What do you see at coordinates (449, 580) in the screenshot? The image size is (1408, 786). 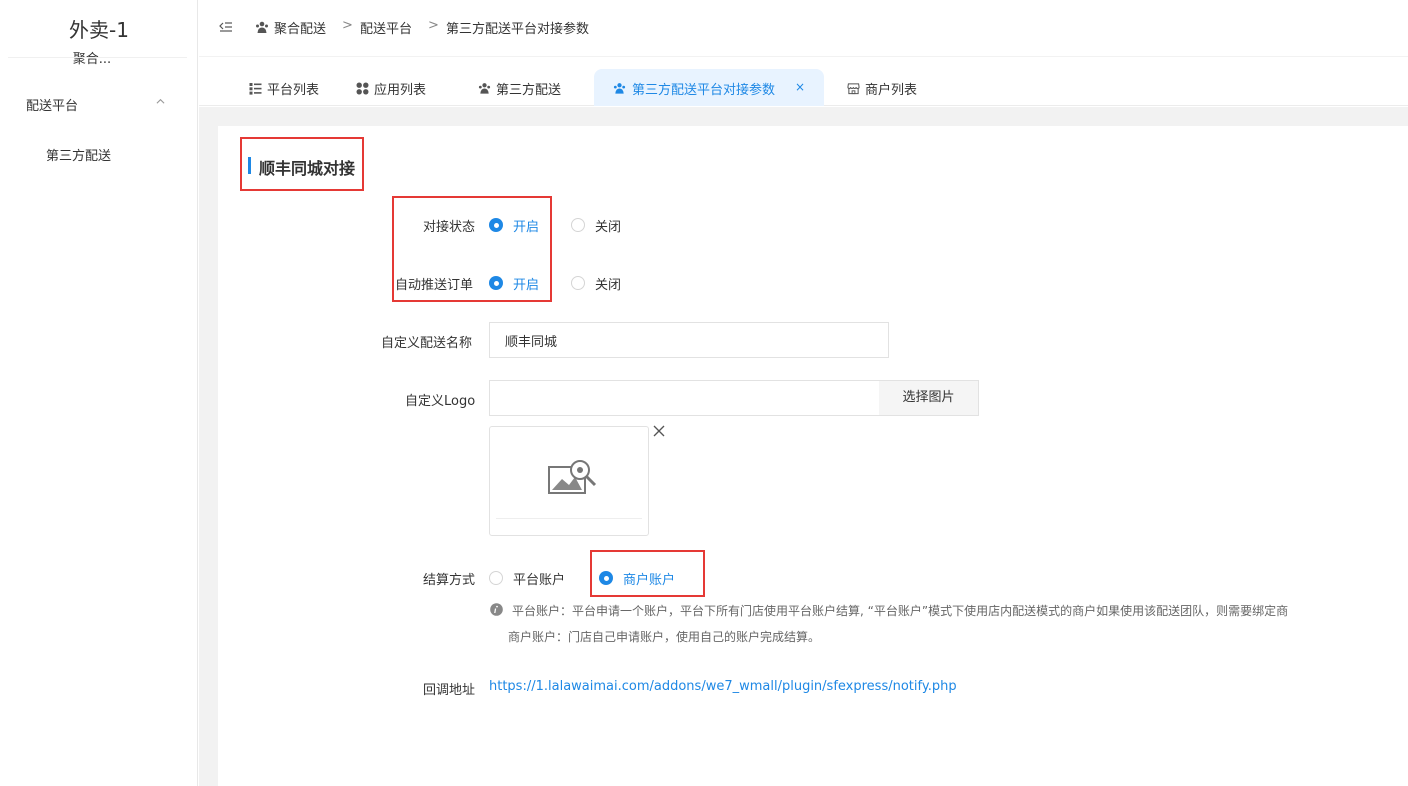 I see `settlement-label: 结算方式` at bounding box center [449, 580].